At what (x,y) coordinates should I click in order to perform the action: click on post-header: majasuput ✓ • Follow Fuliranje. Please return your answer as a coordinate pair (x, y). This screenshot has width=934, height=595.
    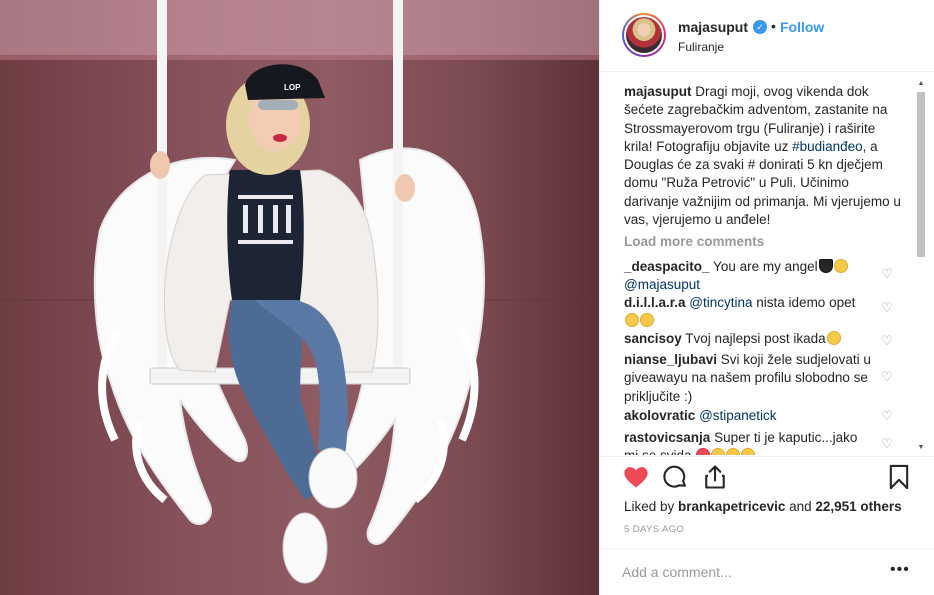
    Looking at the image, I should click on (767, 36).